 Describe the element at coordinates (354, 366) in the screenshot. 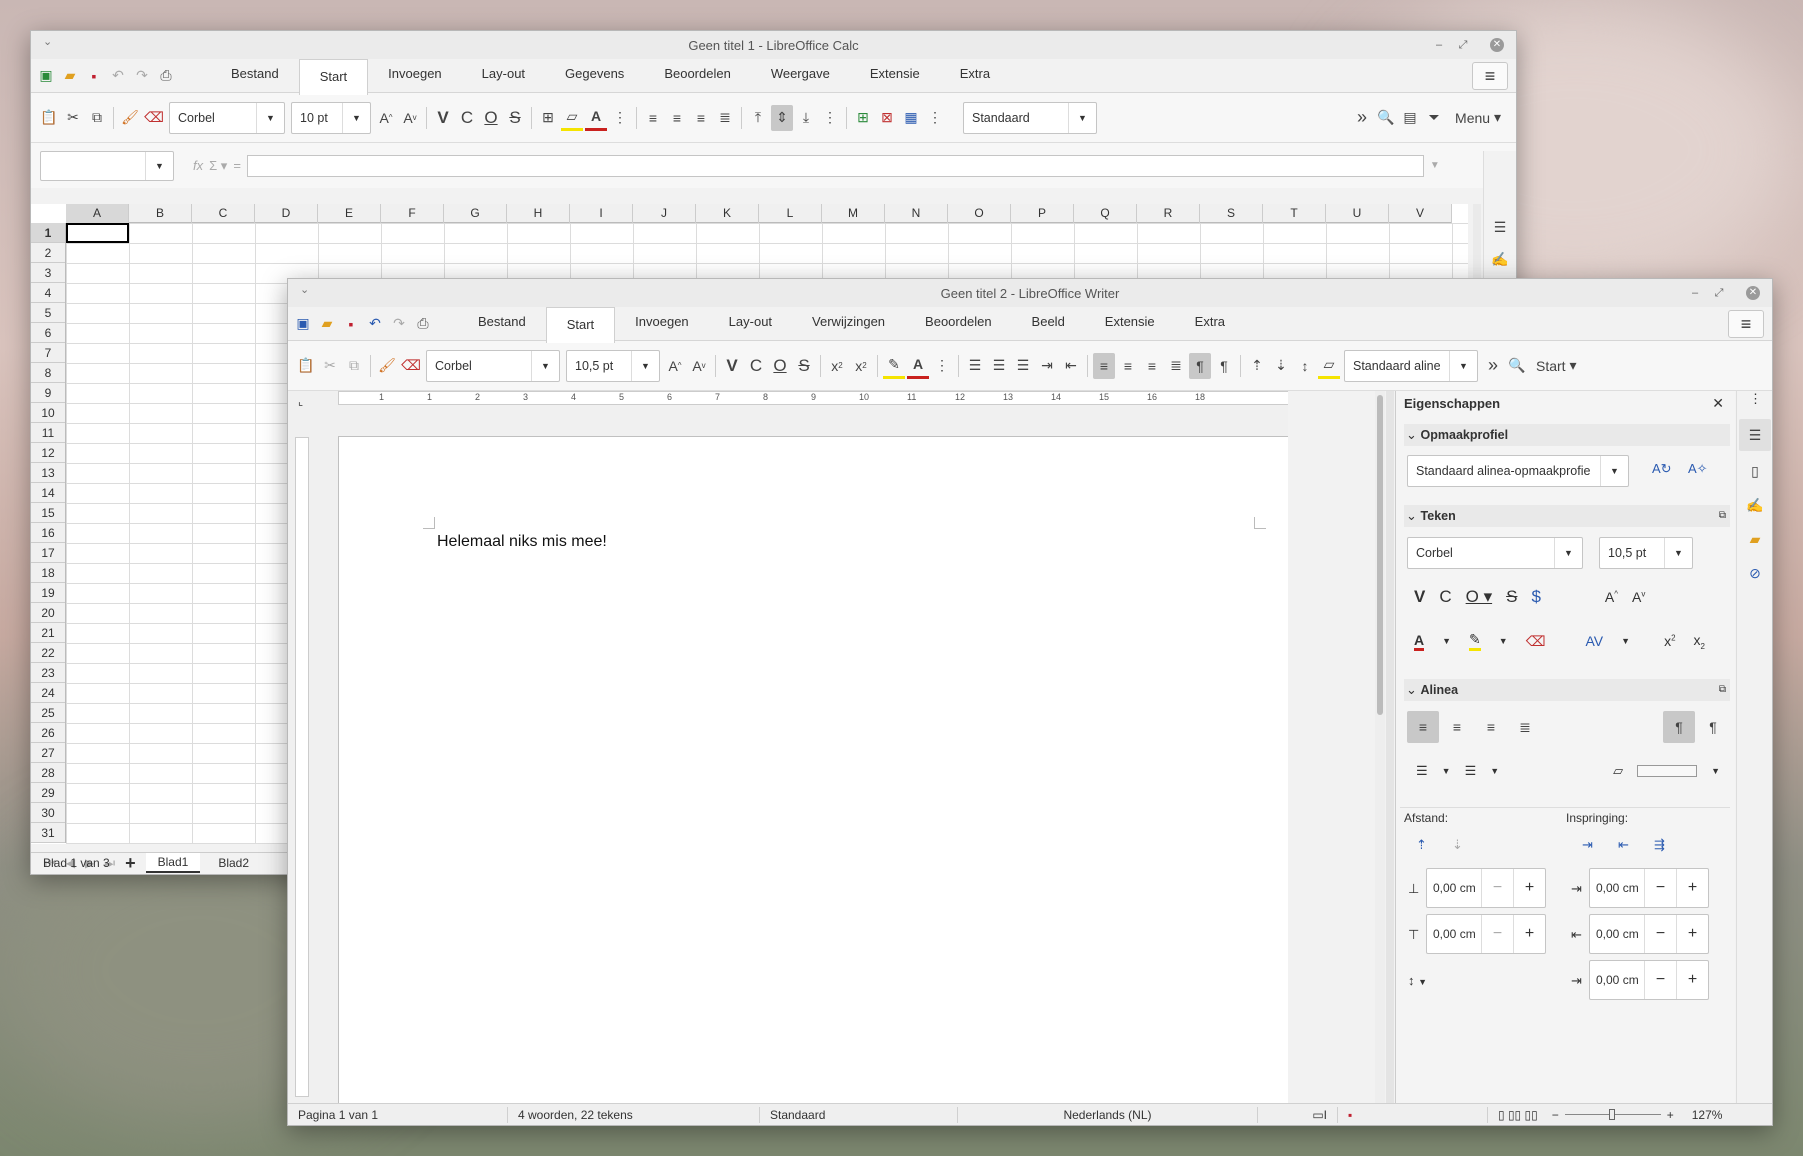

I see `copy-icon: ⧉` at that location.